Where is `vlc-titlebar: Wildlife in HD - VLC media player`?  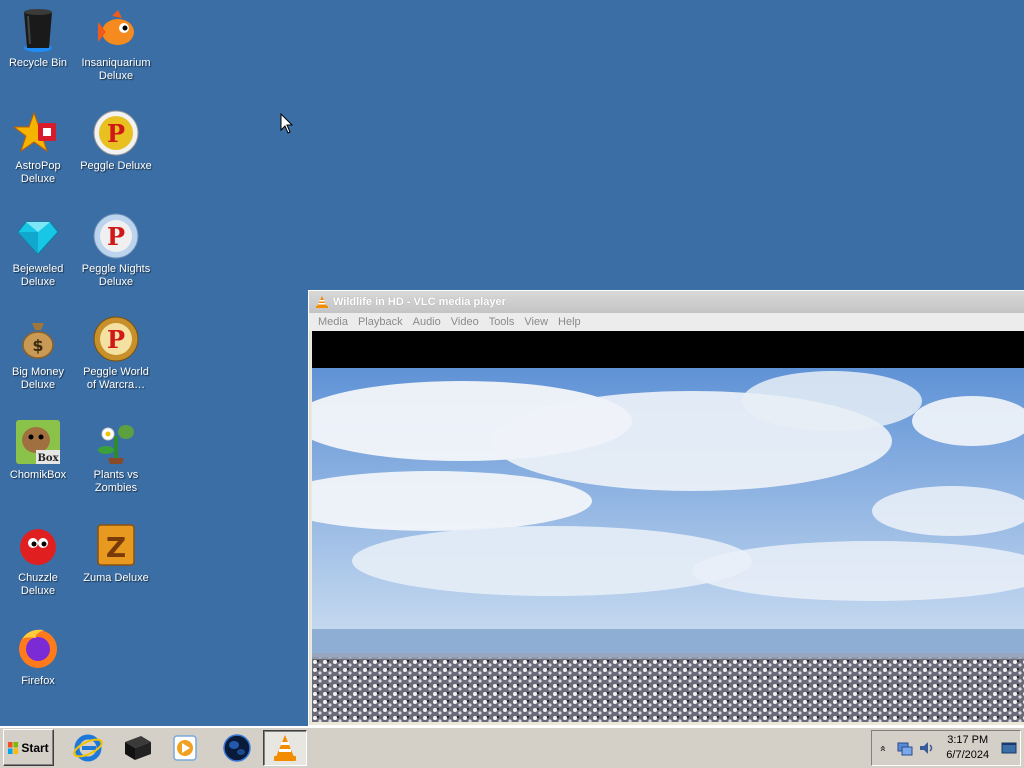 vlc-titlebar: Wildlife in HD - VLC media player is located at coordinates (666, 302).